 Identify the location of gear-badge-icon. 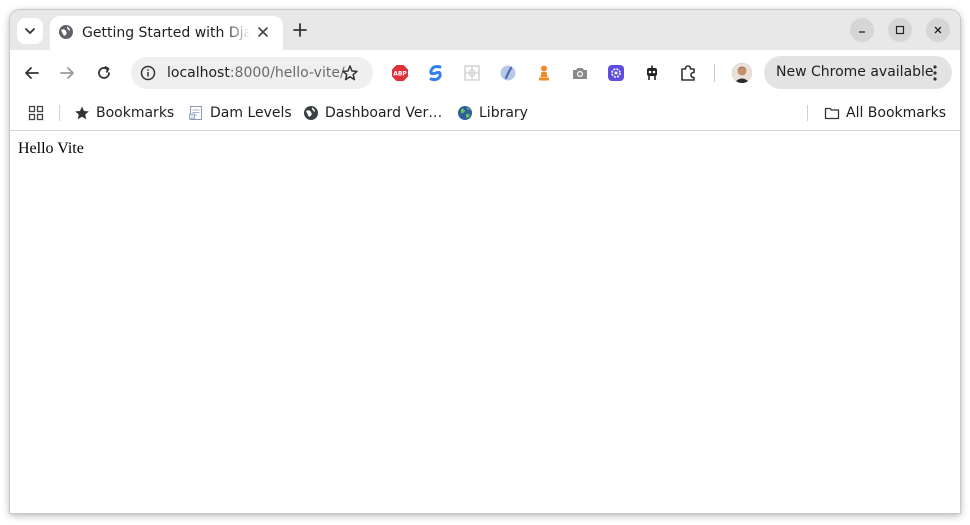
(616, 73).